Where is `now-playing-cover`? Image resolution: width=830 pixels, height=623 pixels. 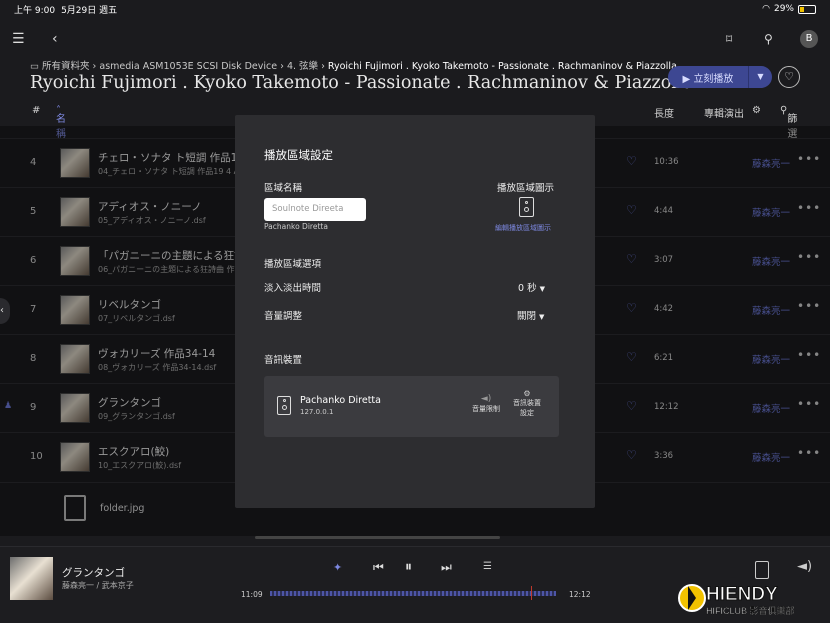 now-playing-cover is located at coordinates (31, 578).